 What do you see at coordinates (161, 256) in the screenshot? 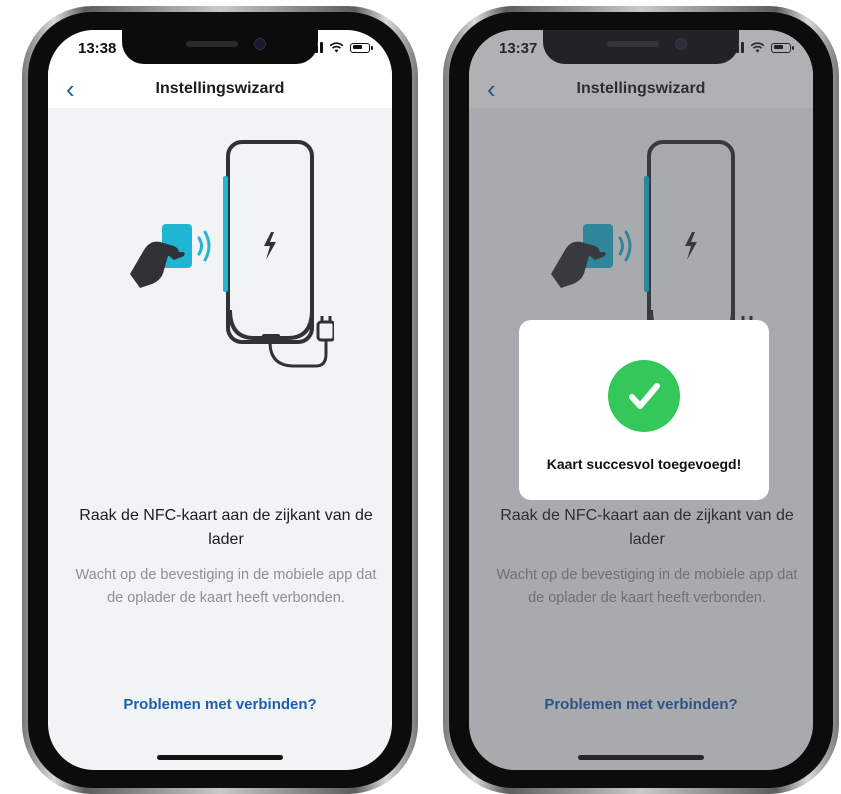
I see `hand-holding-card-icon` at bounding box center [161, 256].